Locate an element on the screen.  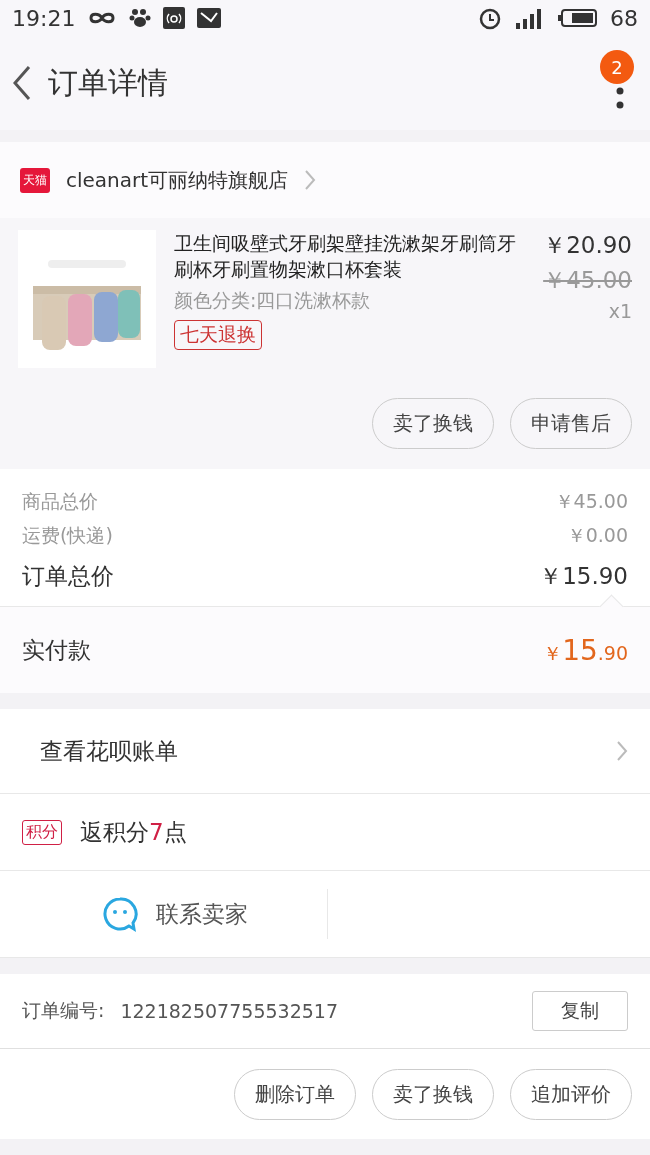
alarm-icon is located at coordinates (490, 18).